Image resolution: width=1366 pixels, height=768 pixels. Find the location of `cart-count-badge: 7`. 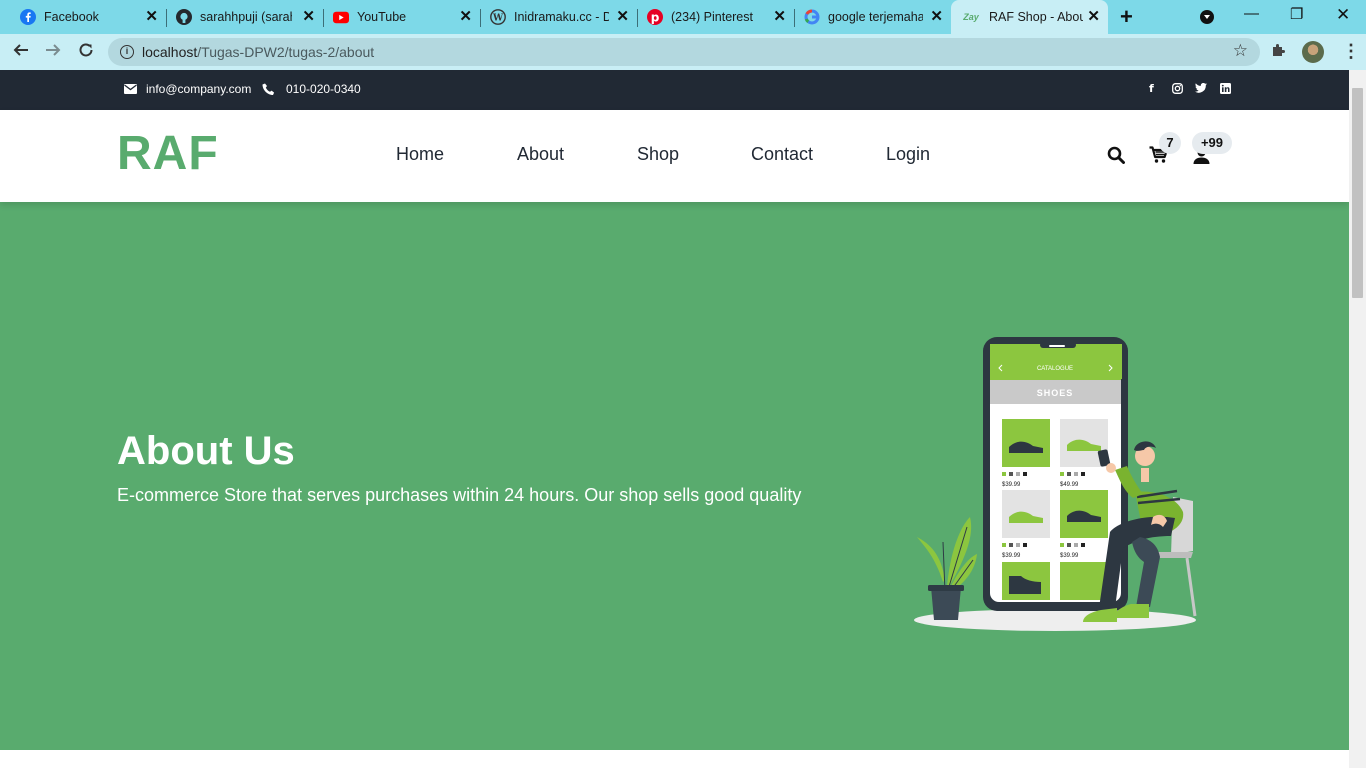

cart-count-badge: 7 is located at coordinates (1170, 143).